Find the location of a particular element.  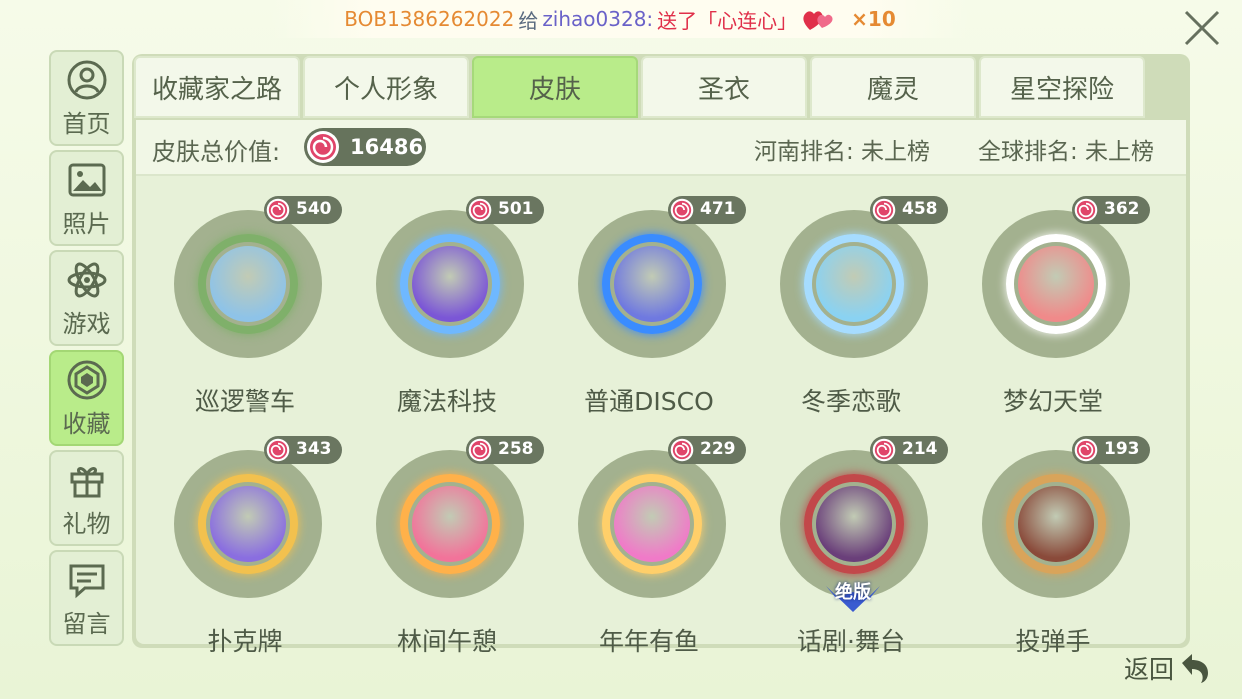

skin-item: 229 年年有鱼 is located at coordinates (649, 541).